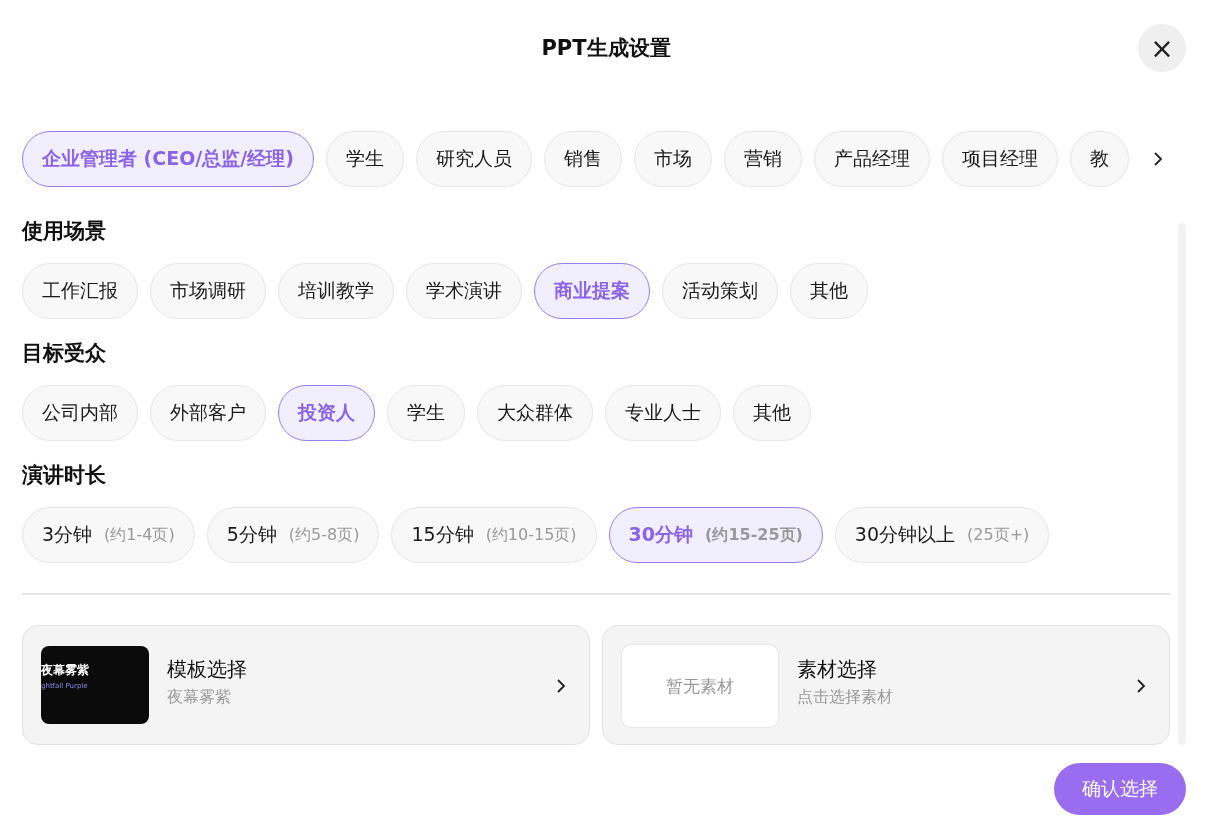  What do you see at coordinates (905, 534) in the screenshot?
I see `option-label: 30分钟以上` at bounding box center [905, 534].